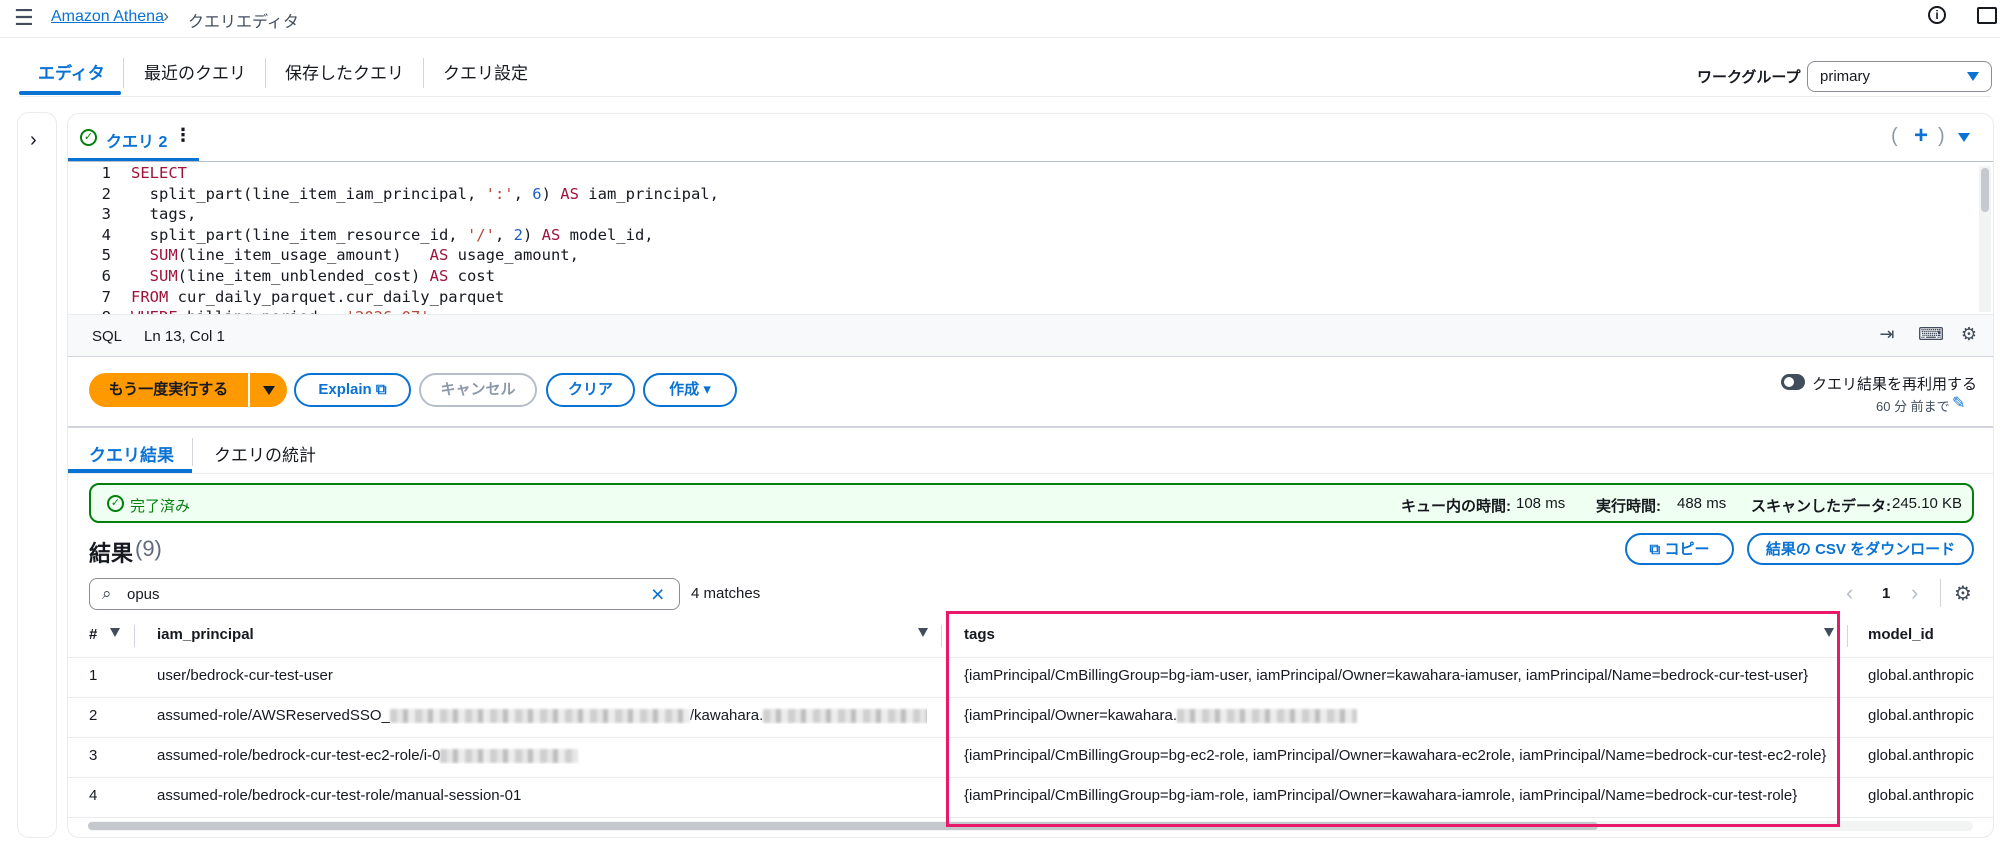 The height and width of the screenshot is (853, 2000). Describe the element at coordinates (107, 17) in the screenshot. I see `breadcrumb-home-link: Amazon Athena` at that location.